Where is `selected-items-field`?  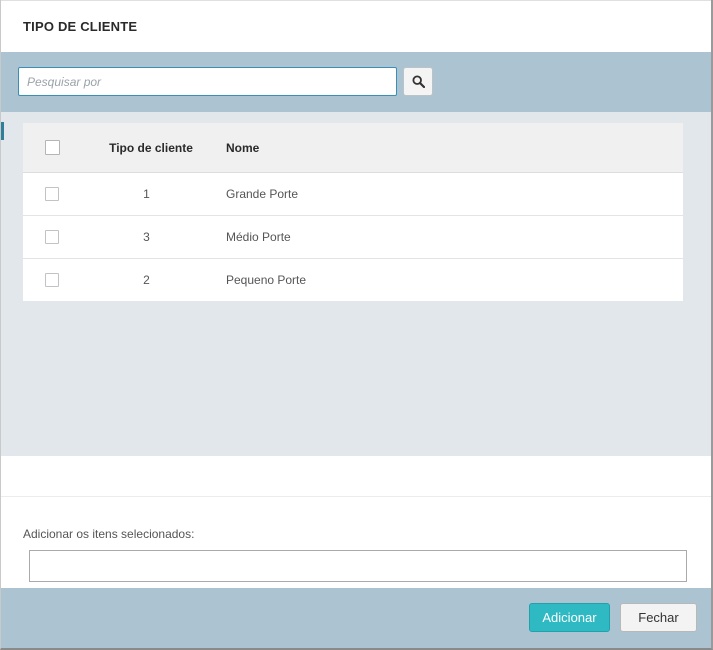 selected-items-field is located at coordinates (358, 566).